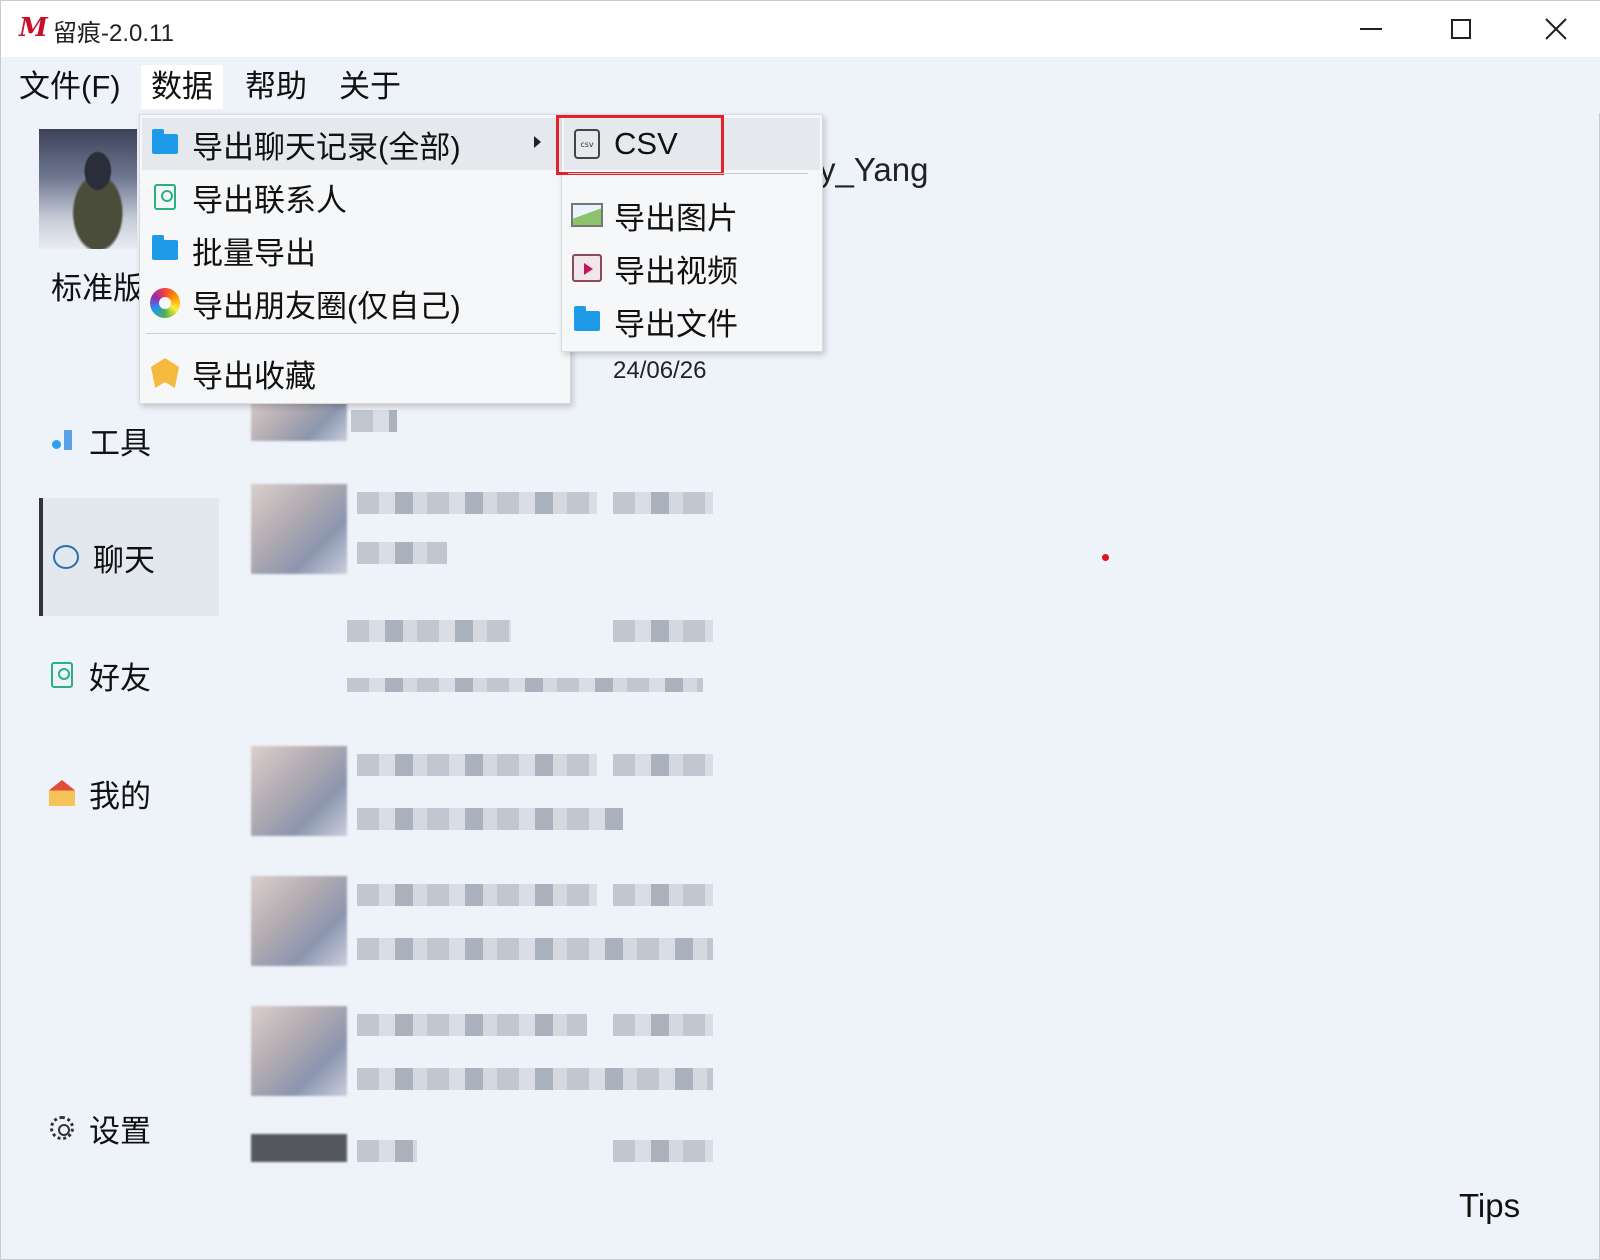  What do you see at coordinates (276, 87) in the screenshot?
I see `menu-help: 帮助` at bounding box center [276, 87].